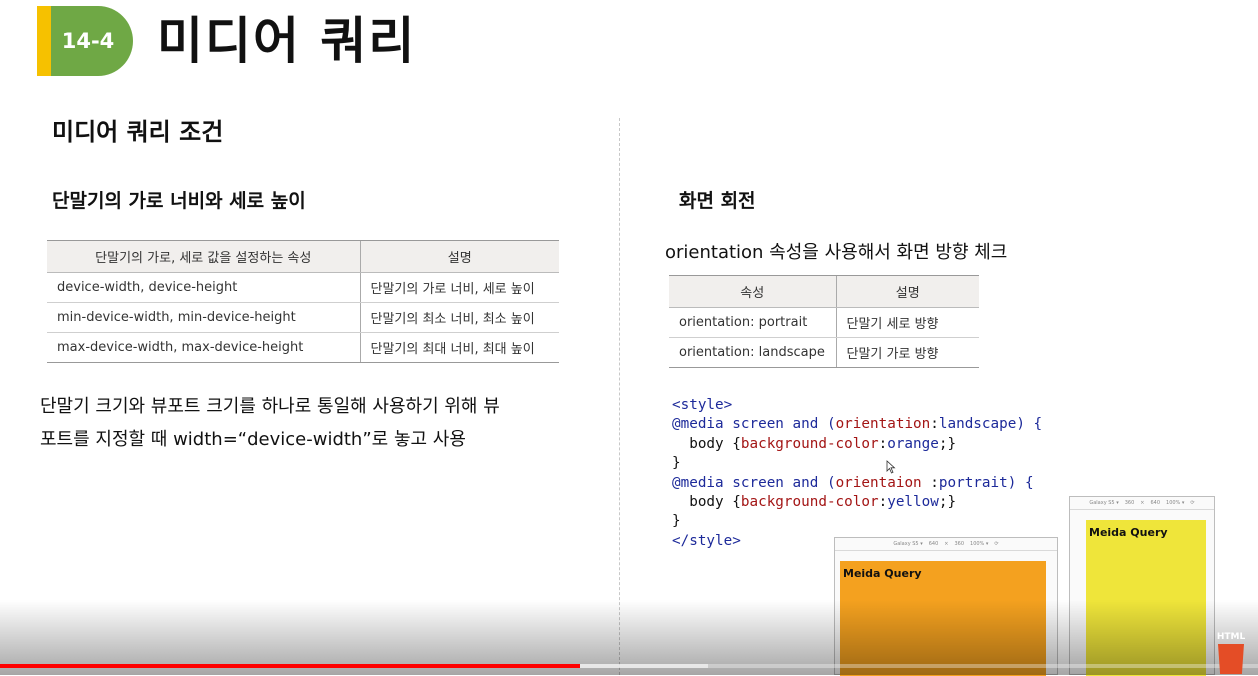  Describe the element at coordinates (907, 352) in the screenshot. I see `table-cell: 단말기 가로 방향` at that location.